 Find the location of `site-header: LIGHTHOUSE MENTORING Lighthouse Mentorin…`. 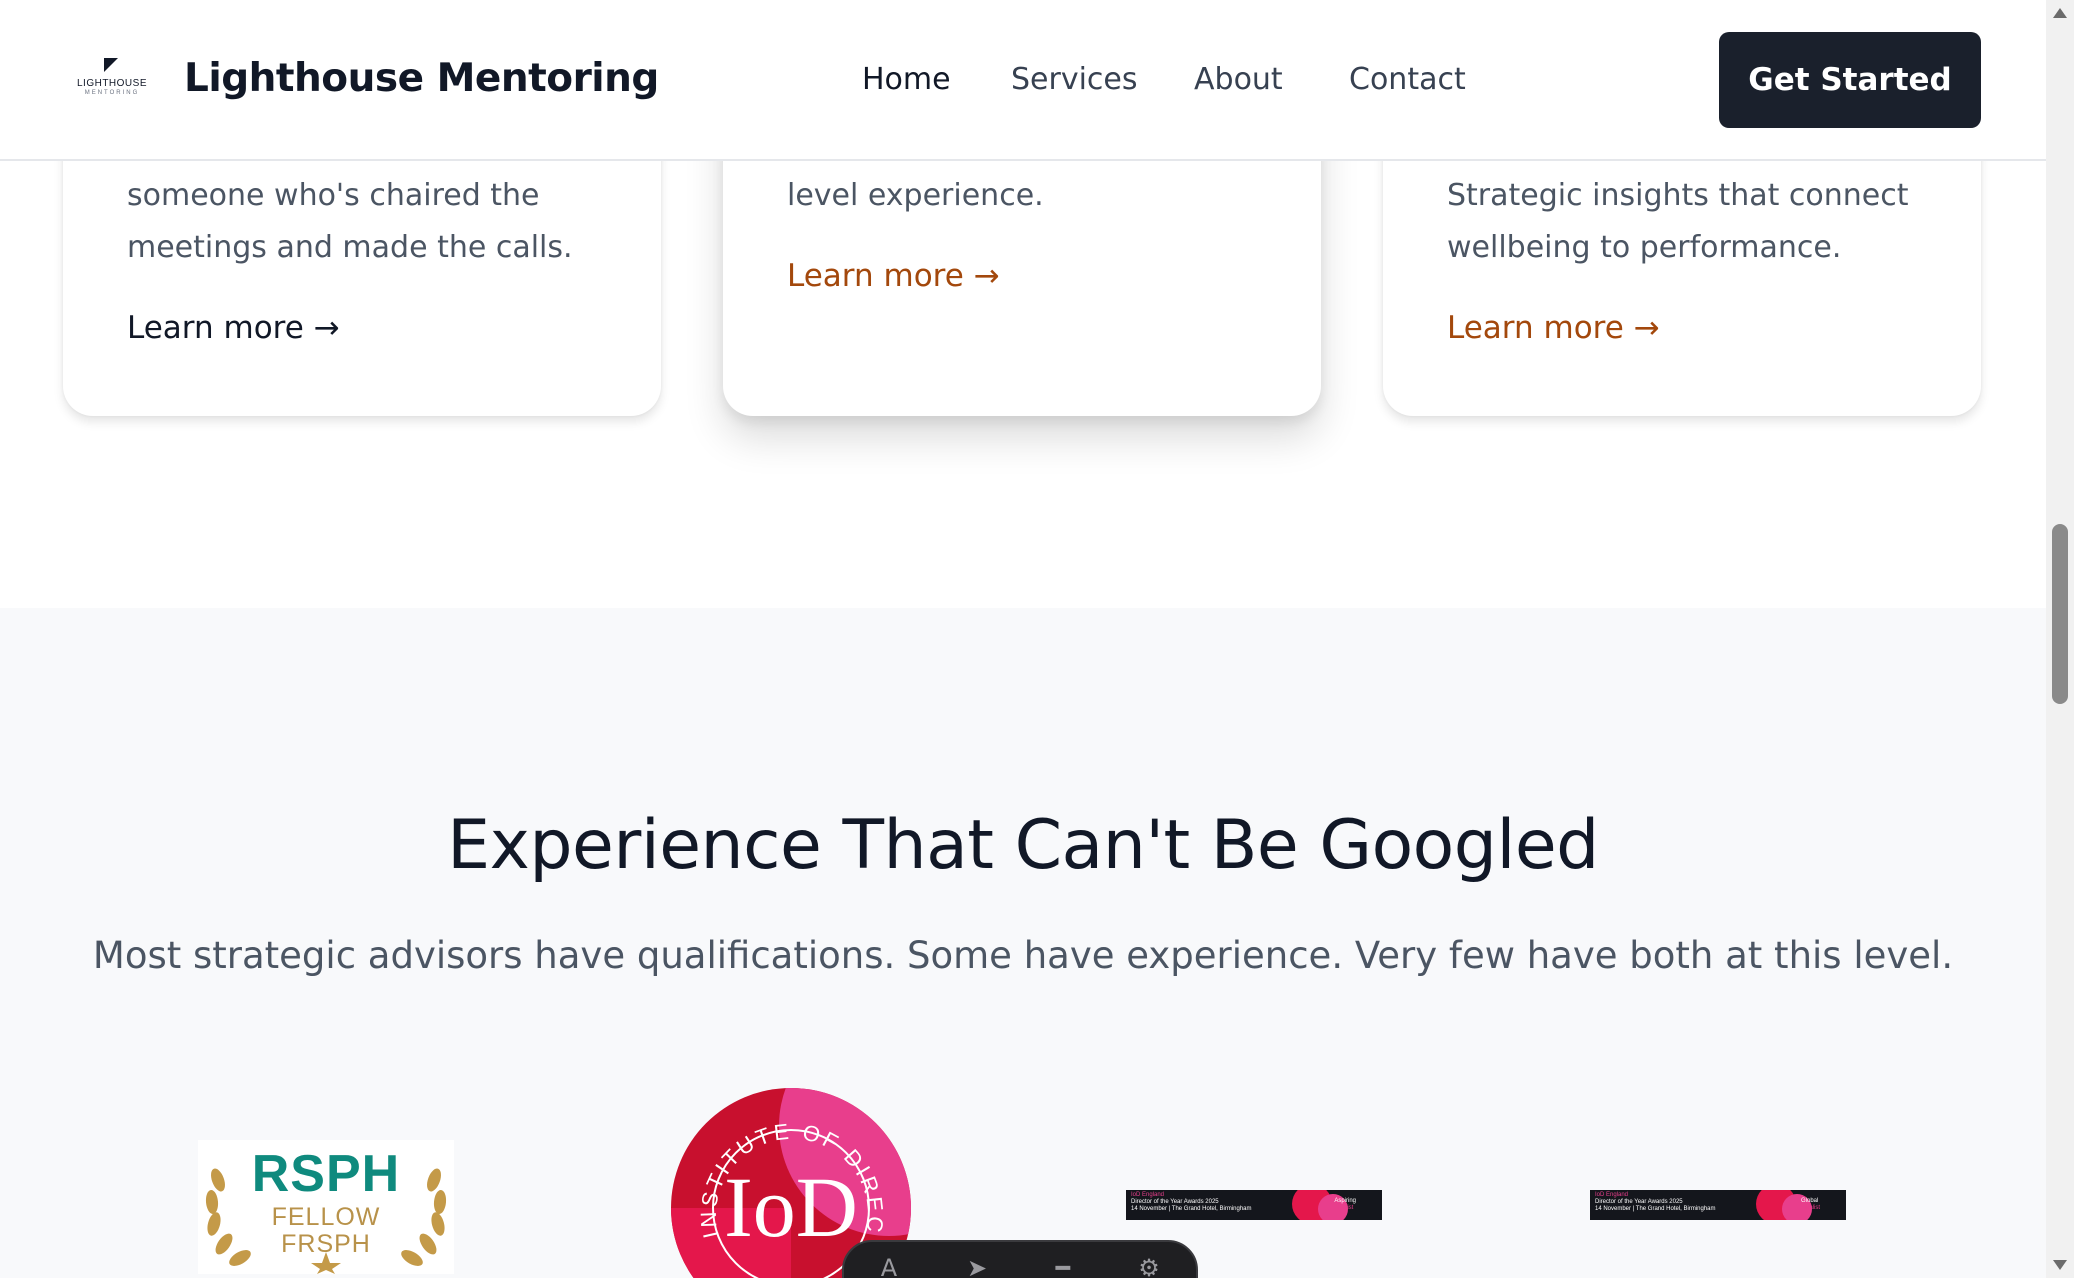

site-header: LIGHTHOUSE MENTORING Lighthouse Mentorin… is located at coordinates (1023, 80).